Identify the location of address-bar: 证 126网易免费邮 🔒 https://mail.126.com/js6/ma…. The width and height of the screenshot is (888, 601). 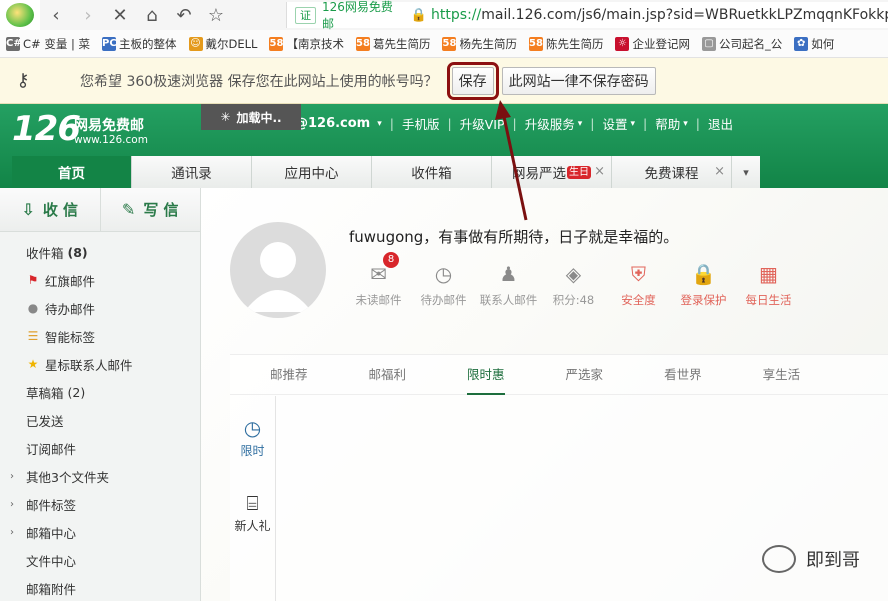
(587, 15).